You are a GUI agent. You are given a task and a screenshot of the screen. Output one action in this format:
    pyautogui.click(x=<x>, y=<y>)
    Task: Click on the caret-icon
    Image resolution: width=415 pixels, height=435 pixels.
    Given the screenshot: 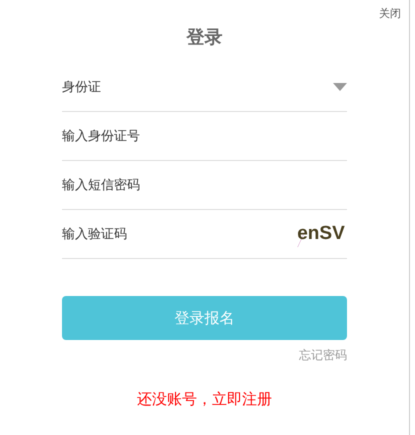 What is the action you would take?
    pyautogui.click(x=340, y=87)
    